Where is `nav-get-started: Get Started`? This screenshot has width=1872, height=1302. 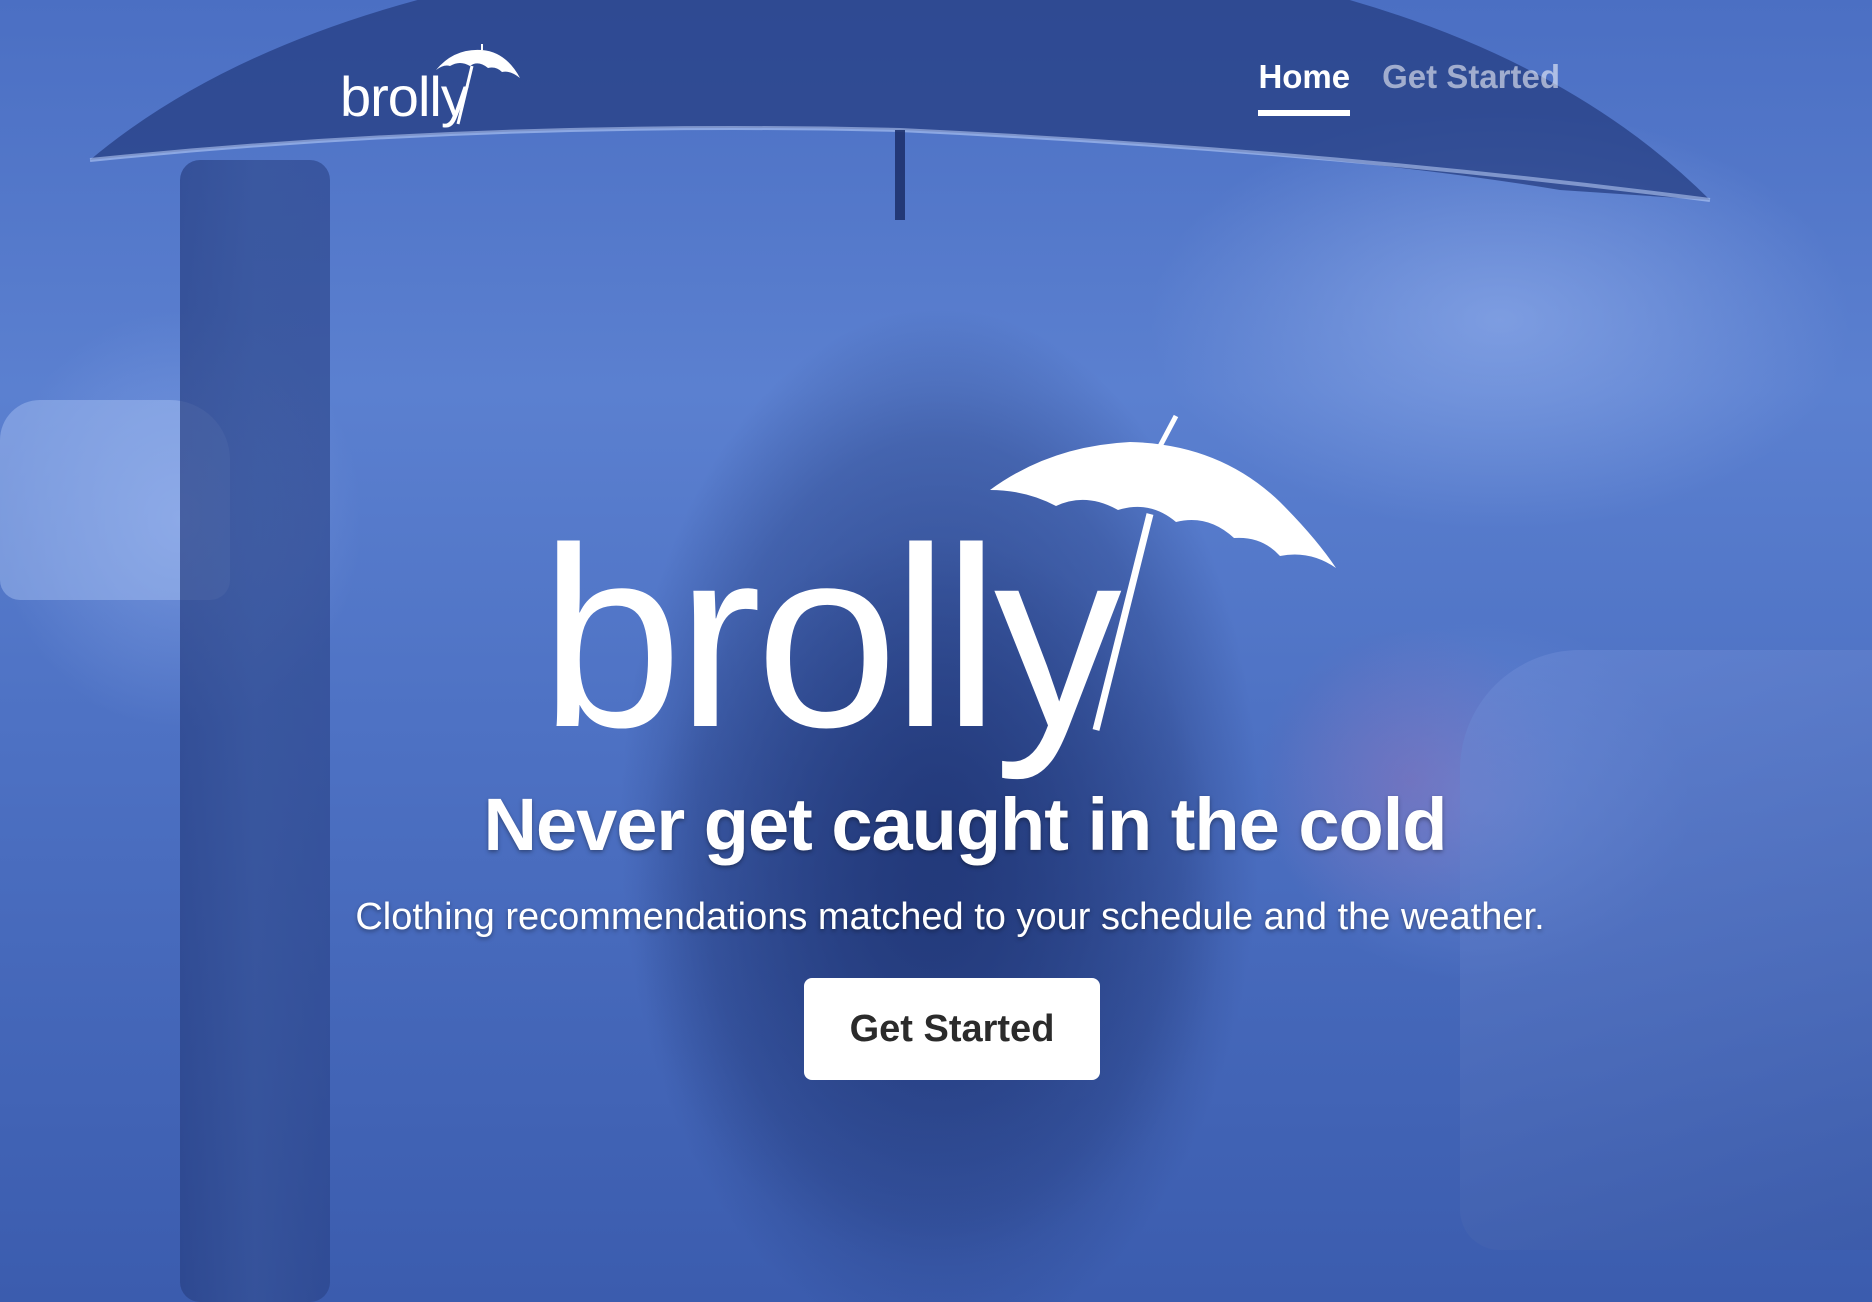 nav-get-started: Get Started is located at coordinates (1471, 87).